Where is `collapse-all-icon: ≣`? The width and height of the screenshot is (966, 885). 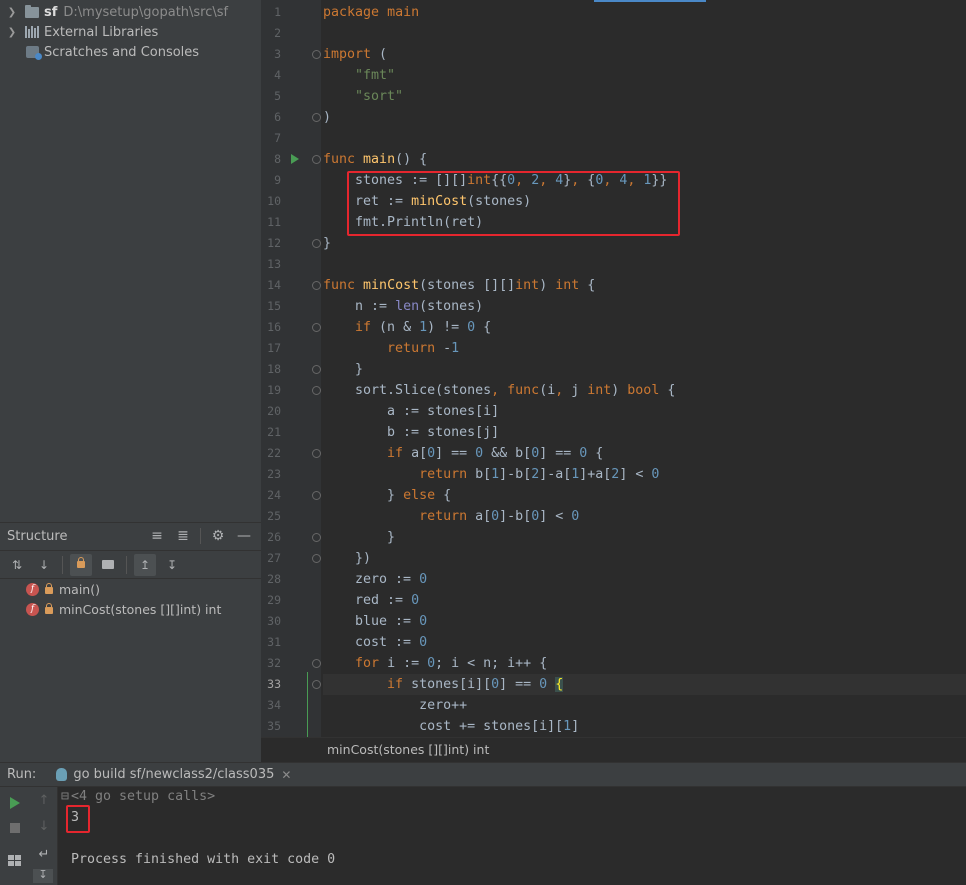
collapse-all-icon: ≣ is located at coordinates (183, 536).